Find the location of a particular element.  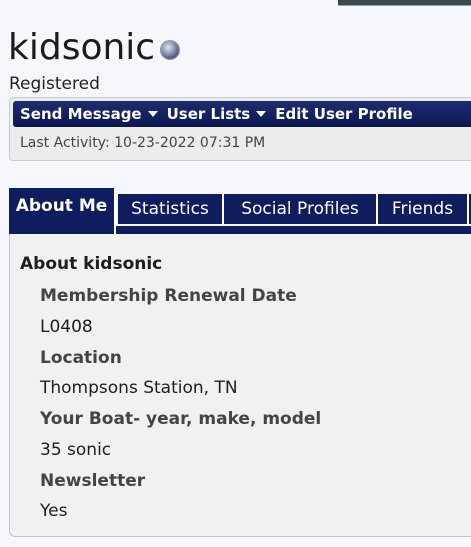

tab-friends: Friends is located at coordinates (423, 209).